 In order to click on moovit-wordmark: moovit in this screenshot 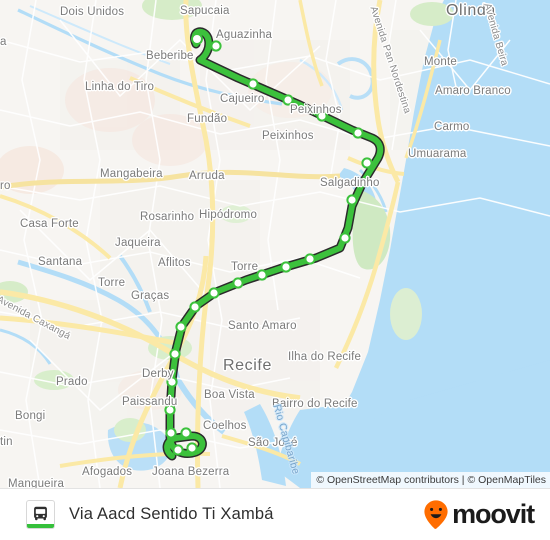, I will do `click(493, 514)`.